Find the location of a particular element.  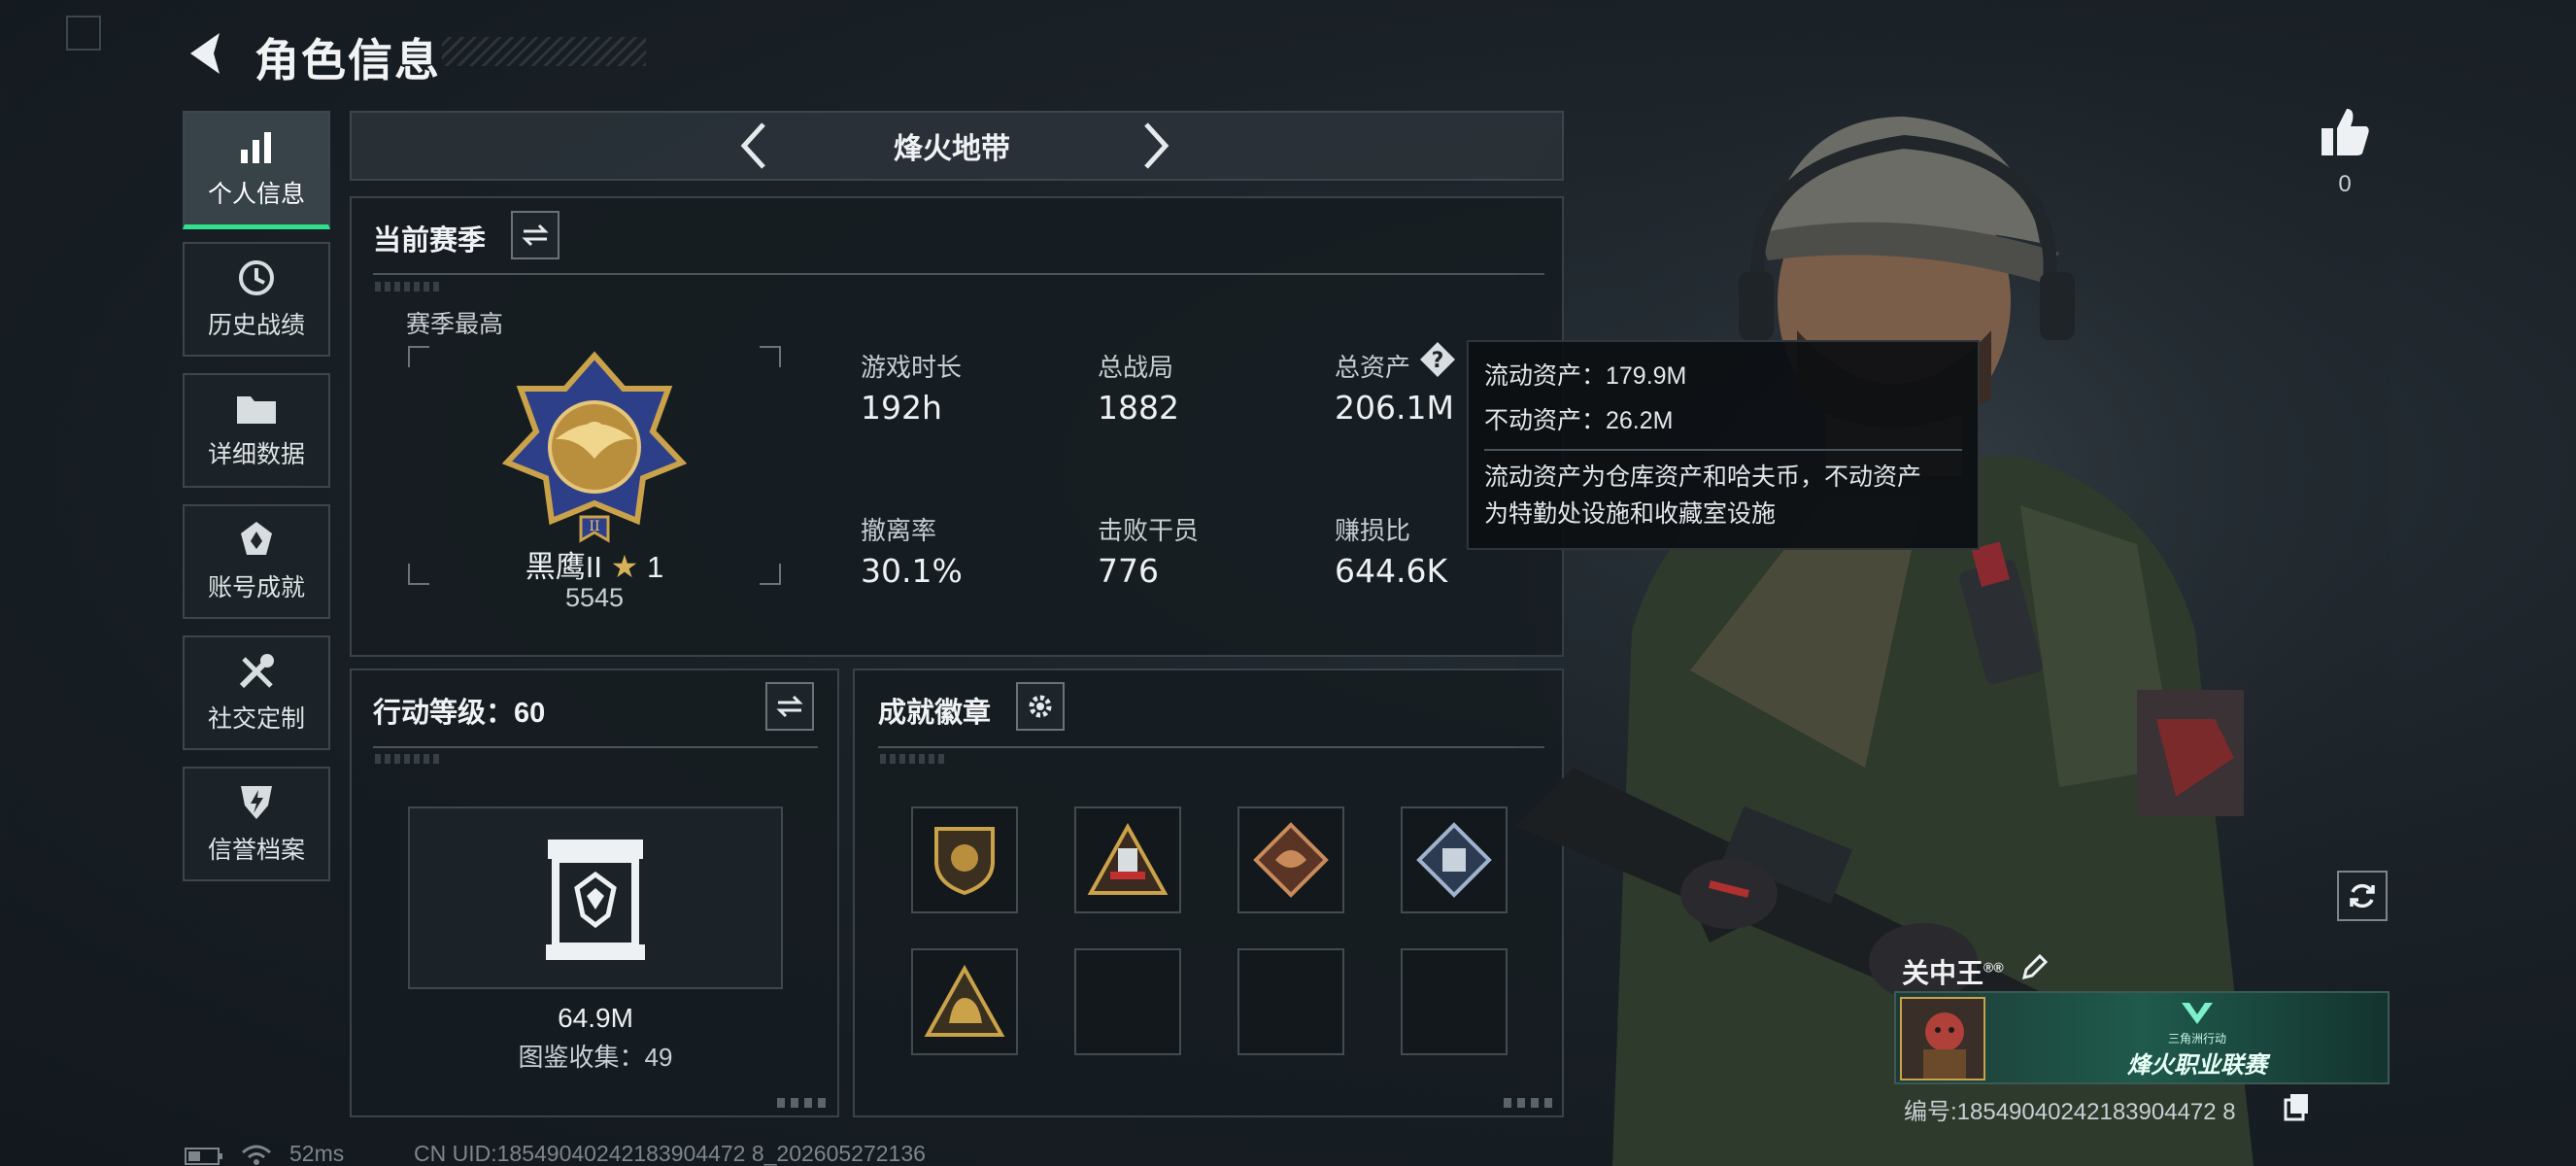

copy-icon is located at coordinates (2296, 1107).